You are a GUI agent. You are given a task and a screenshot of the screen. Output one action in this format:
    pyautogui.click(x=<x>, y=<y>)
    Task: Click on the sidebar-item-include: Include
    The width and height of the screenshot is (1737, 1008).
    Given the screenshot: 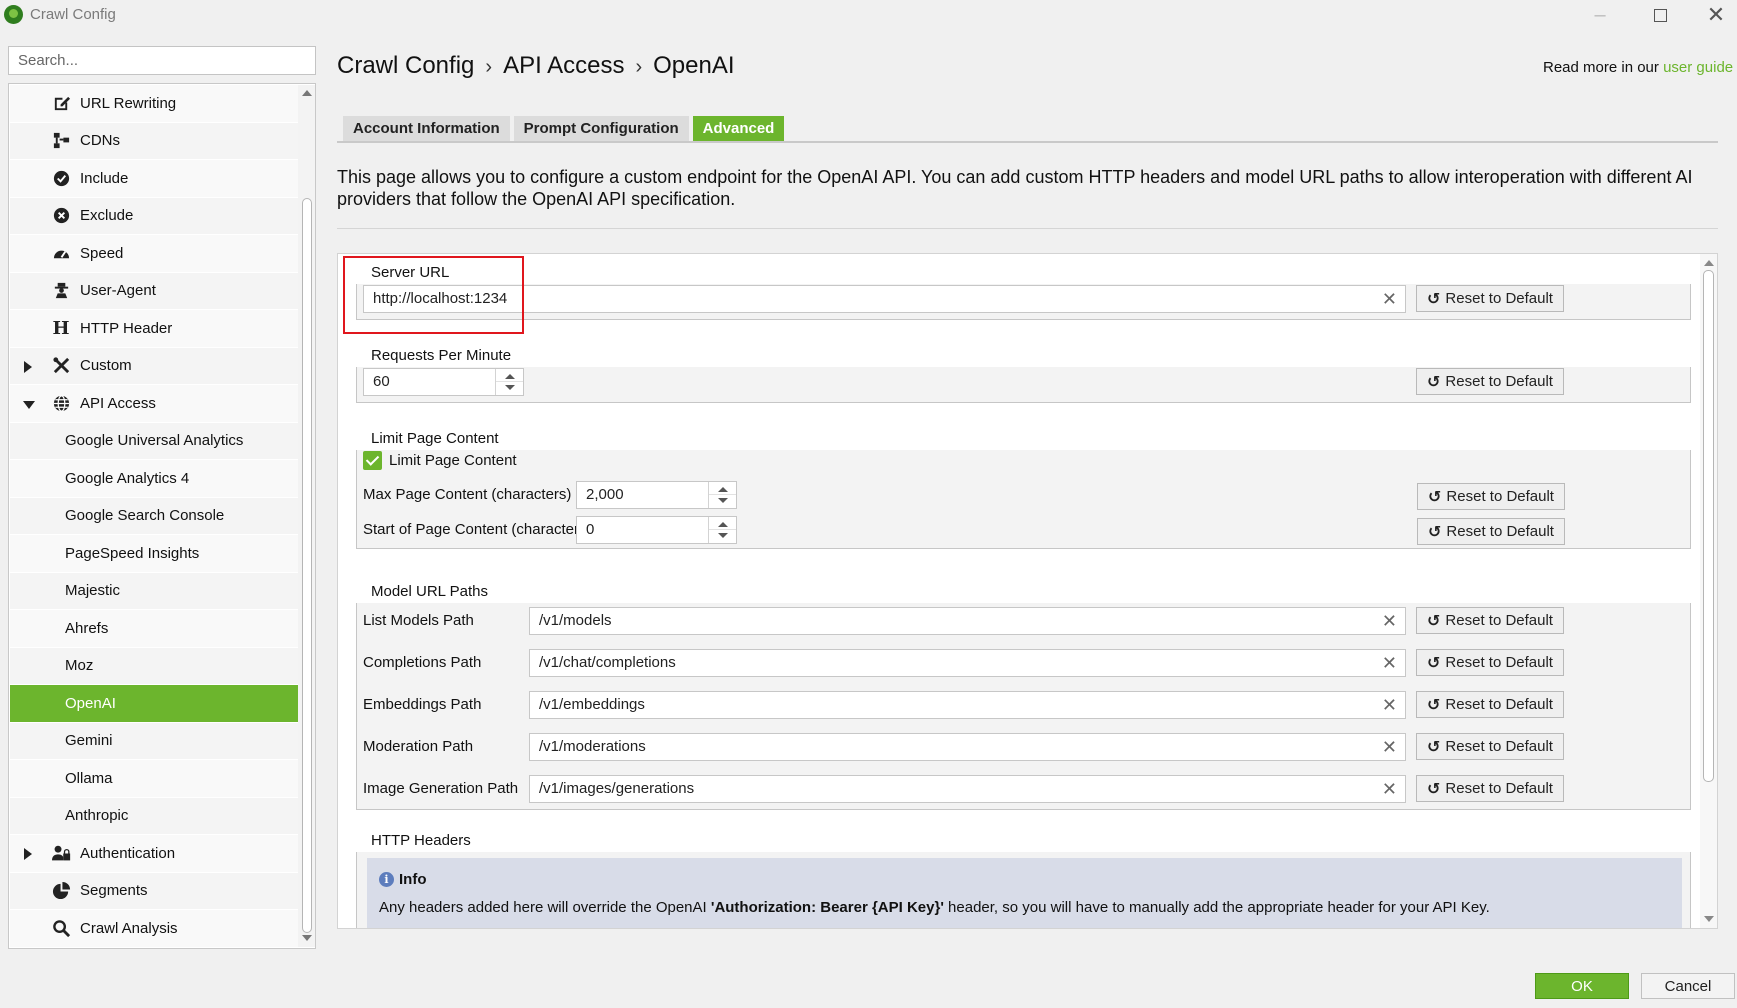 What is the action you would take?
    pyautogui.click(x=154, y=179)
    